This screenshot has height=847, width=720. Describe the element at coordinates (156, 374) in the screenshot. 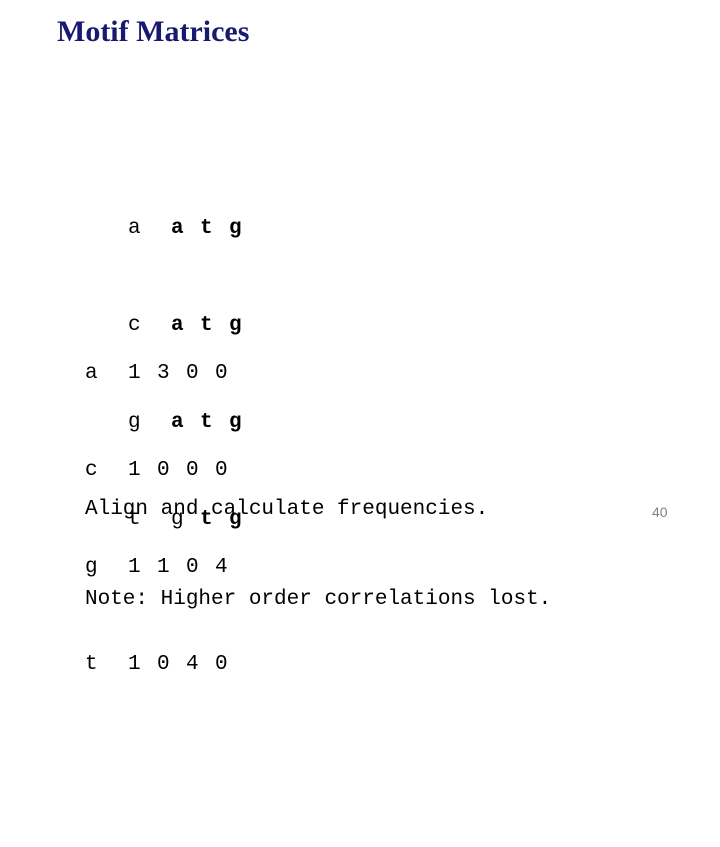

I see `table-row: a 1 3 0 0` at that location.